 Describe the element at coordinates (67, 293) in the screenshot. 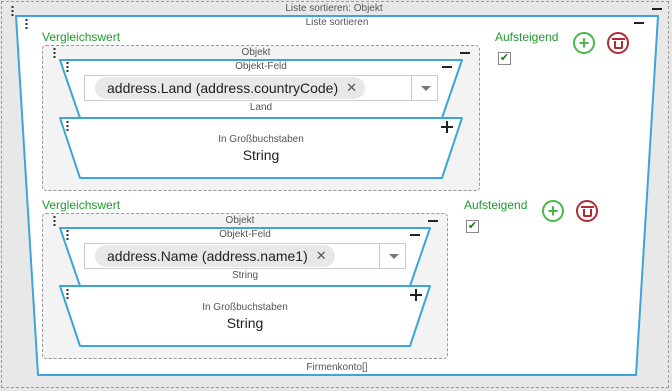

I see `criterion-2-func-drag-handle-icon` at that location.